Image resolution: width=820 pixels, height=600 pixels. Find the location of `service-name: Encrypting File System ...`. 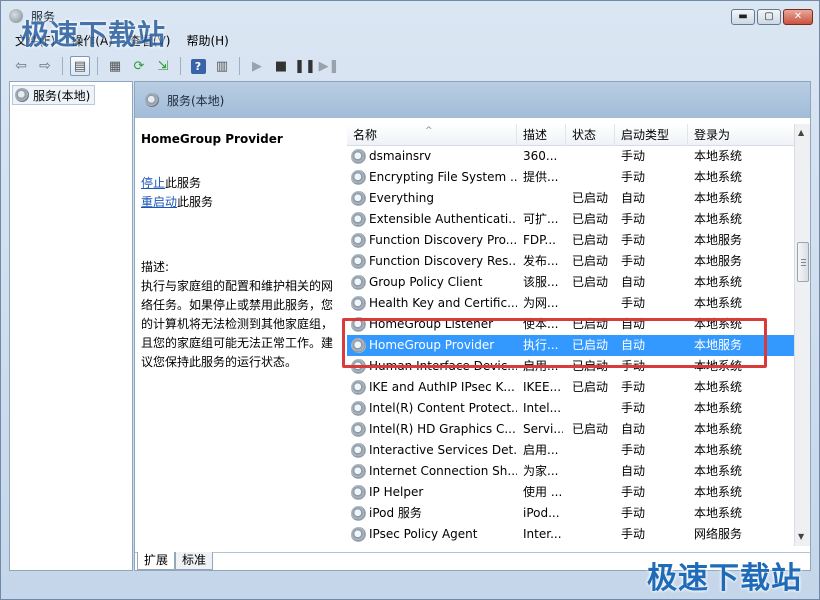

service-name: Encrypting File System ... is located at coordinates (443, 177).